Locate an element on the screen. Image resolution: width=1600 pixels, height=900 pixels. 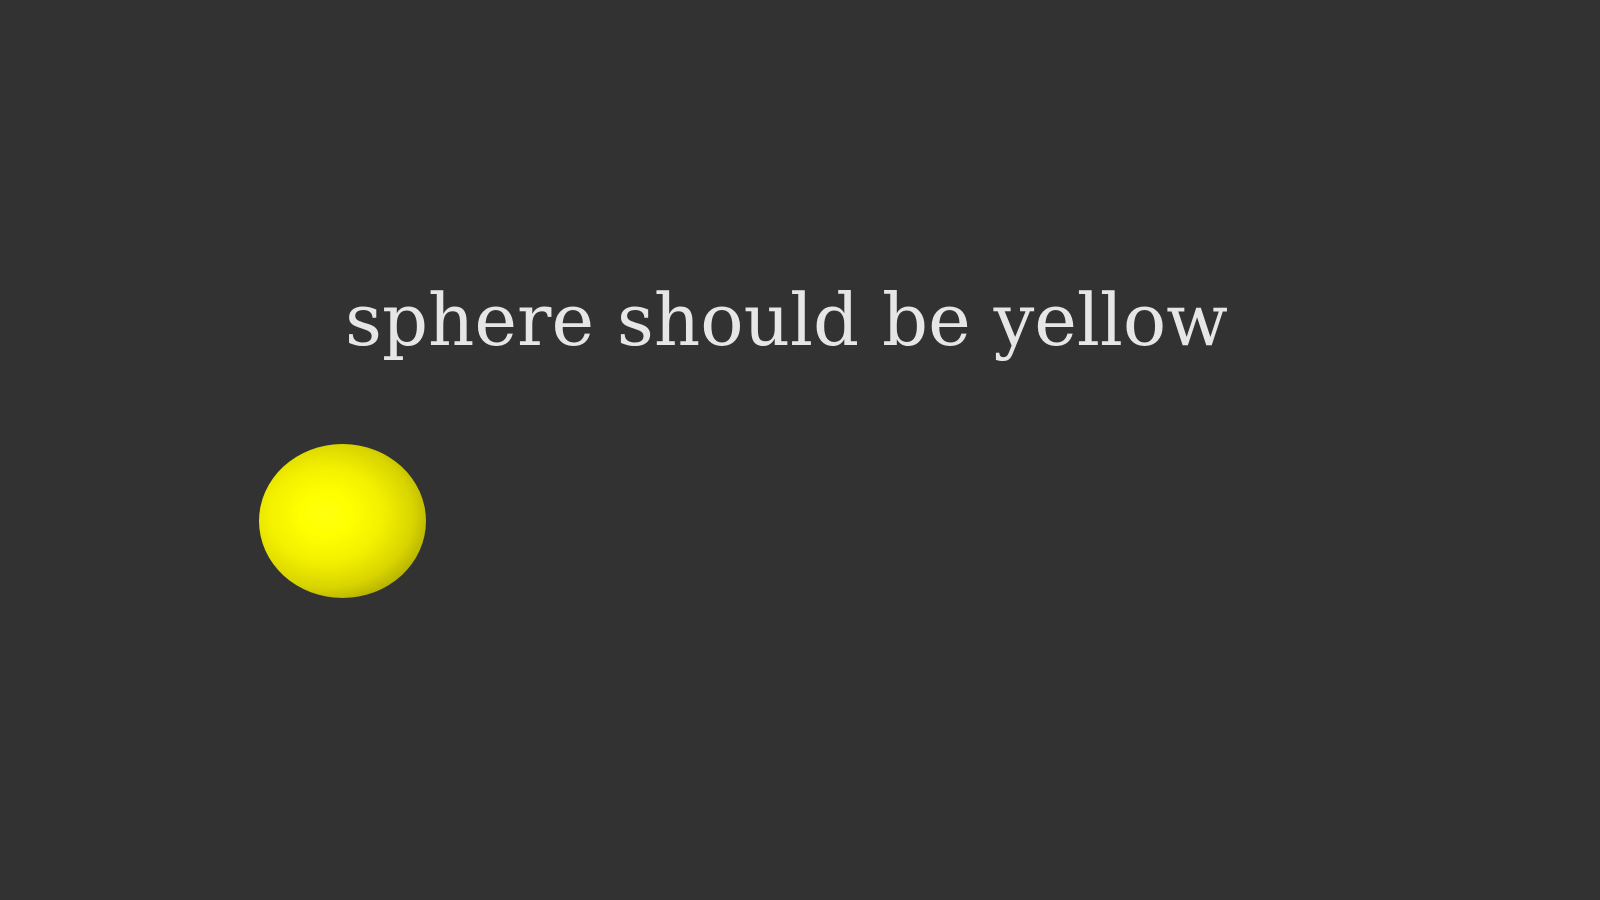
yellow-sphere is located at coordinates (342, 521).